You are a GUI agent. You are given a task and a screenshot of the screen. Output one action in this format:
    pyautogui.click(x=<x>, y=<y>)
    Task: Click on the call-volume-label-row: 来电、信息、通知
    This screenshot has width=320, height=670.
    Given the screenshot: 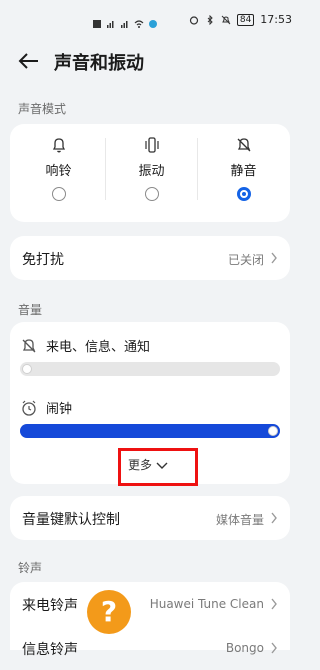 What is the action you would take?
    pyautogui.click(x=85, y=345)
    